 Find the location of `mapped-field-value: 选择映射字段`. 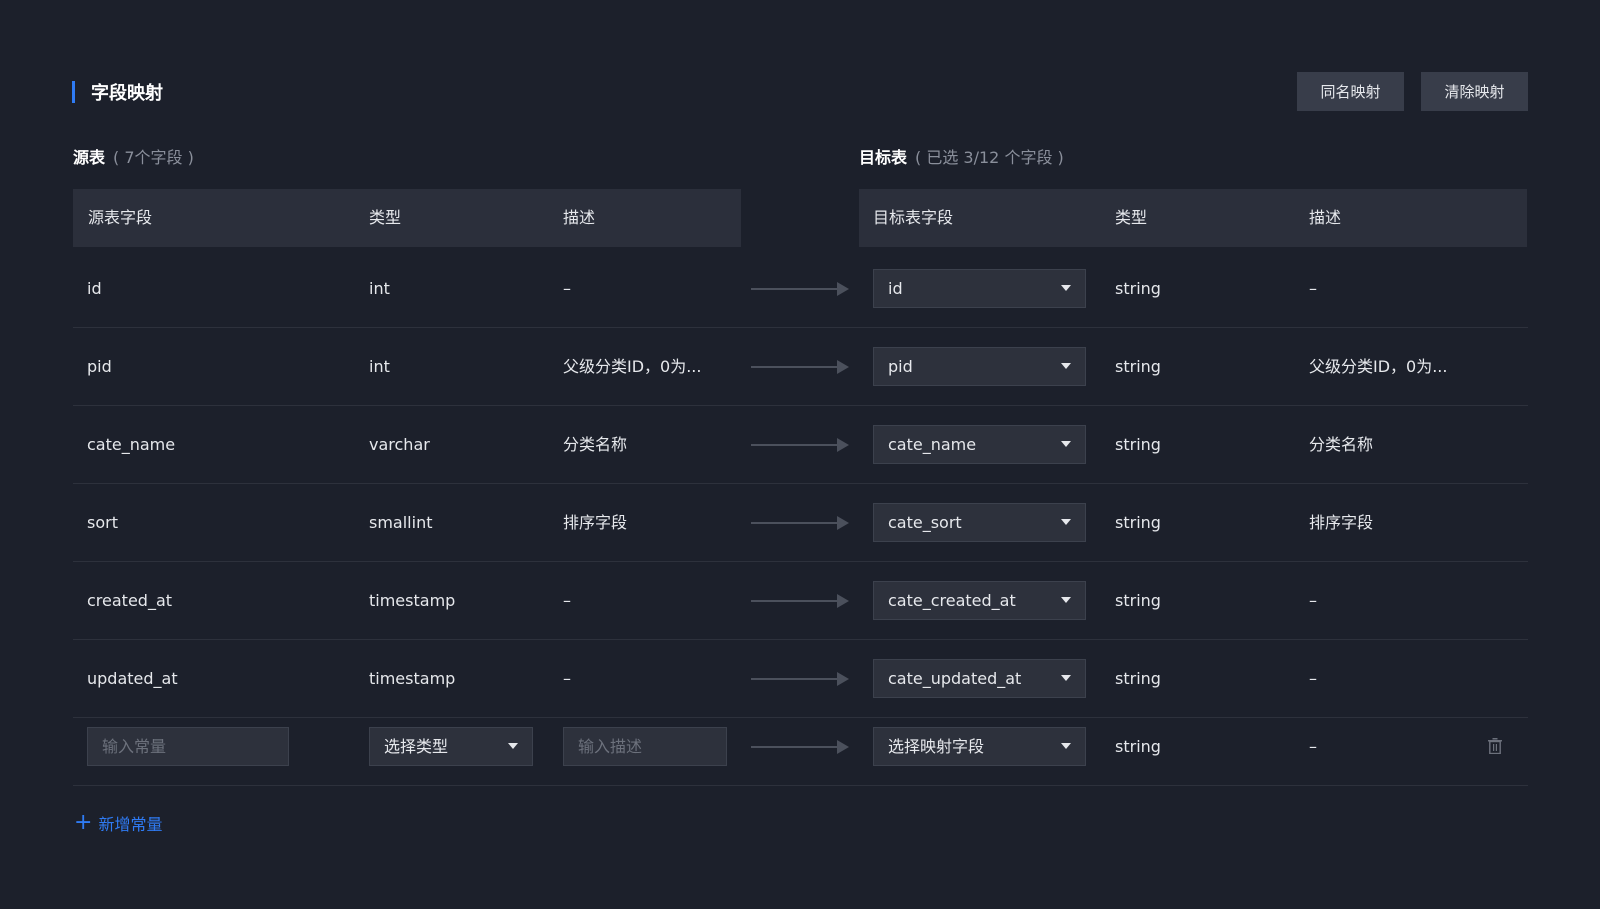

mapped-field-value: 选择映射字段 is located at coordinates (936, 746).